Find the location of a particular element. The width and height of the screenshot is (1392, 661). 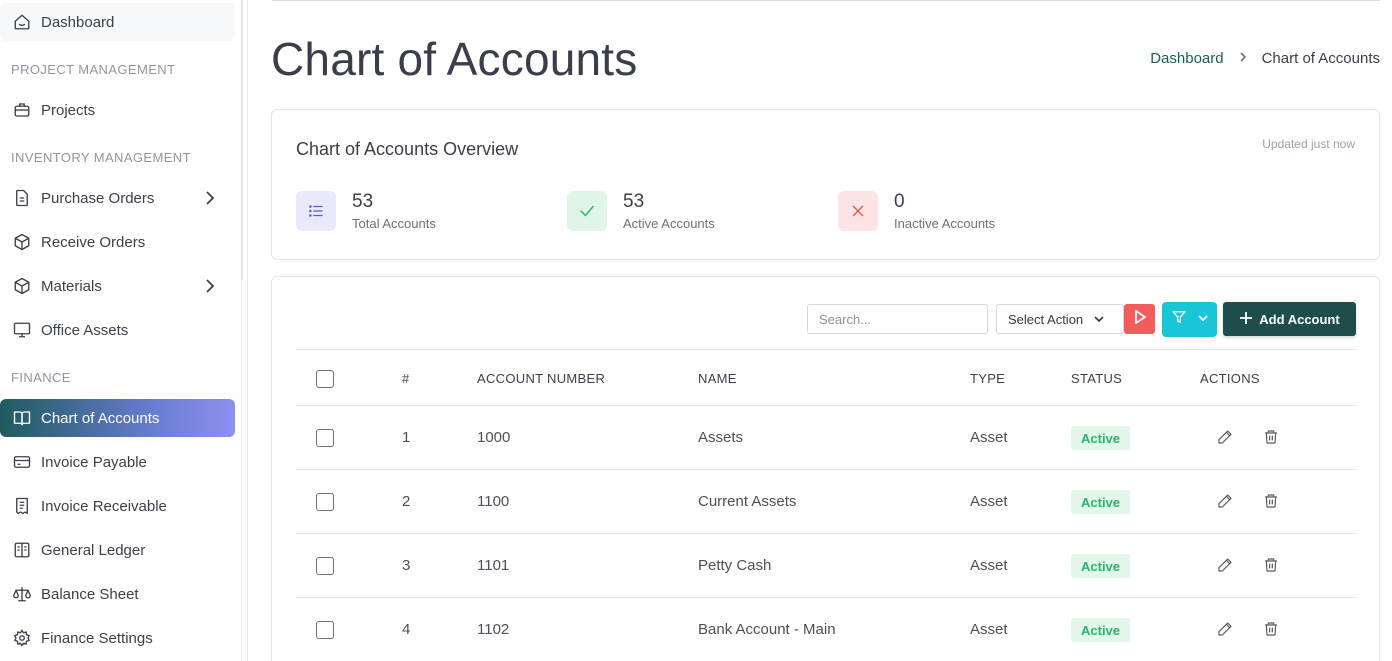

home-icon is located at coordinates (22, 22).